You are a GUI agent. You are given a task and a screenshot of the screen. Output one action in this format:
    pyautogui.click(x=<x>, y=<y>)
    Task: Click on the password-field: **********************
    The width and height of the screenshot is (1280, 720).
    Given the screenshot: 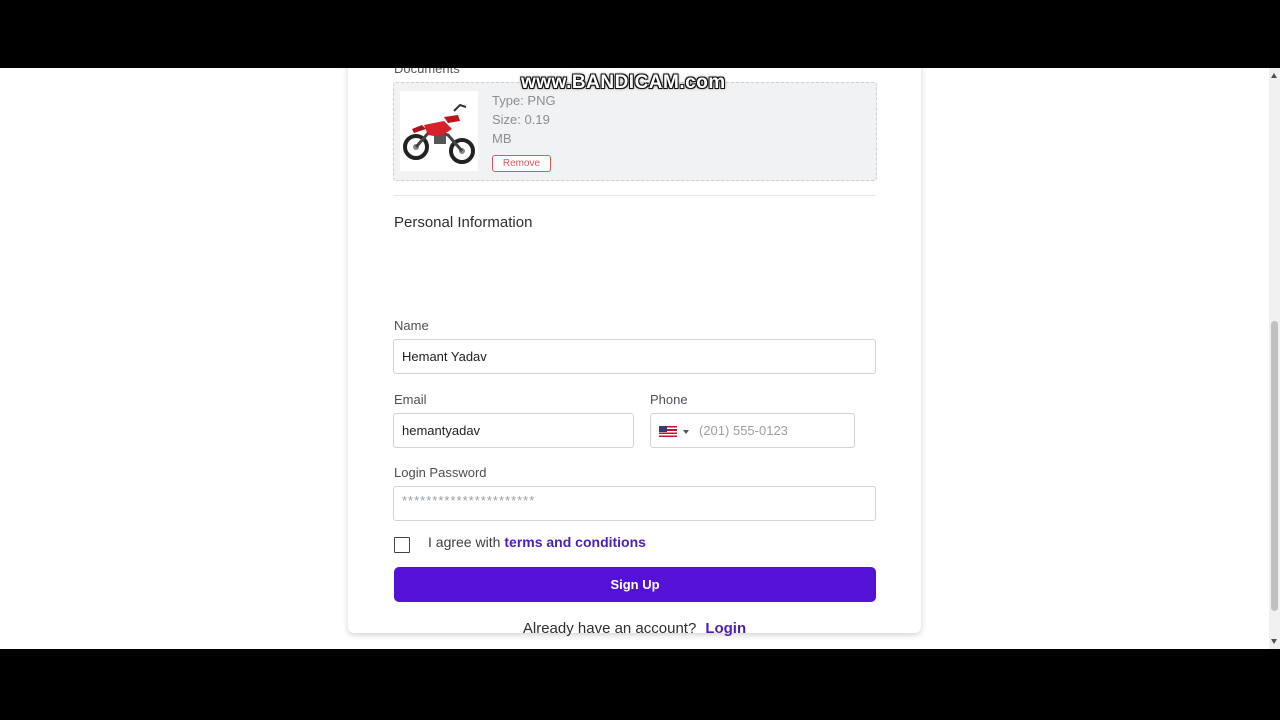 What is the action you would take?
    pyautogui.click(x=634, y=503)
    